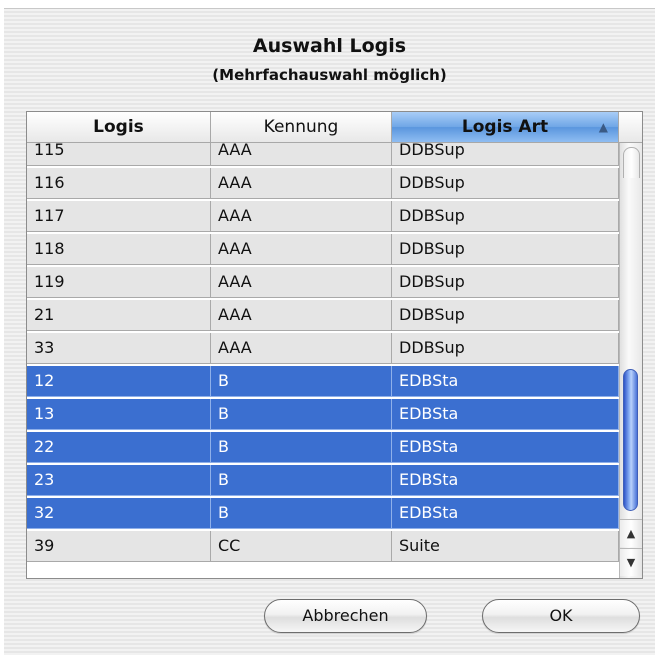 This screenshot has height=658, width=659. I want to click on table-row: 33 AAA DDBSup, so click(323, 348).